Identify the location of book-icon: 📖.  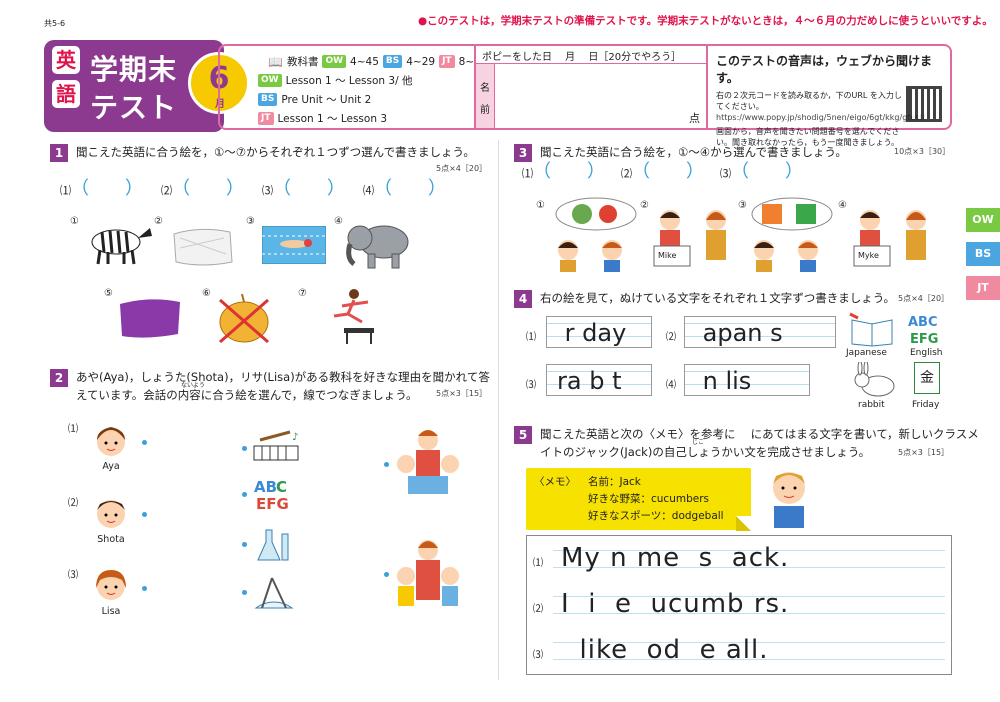
(275, 61).